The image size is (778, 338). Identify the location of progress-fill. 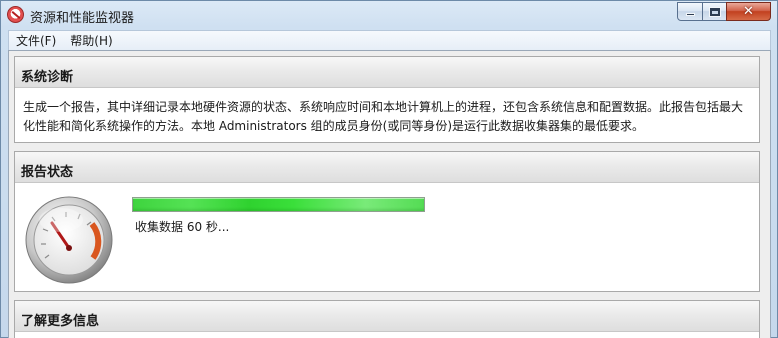
(278, 204).